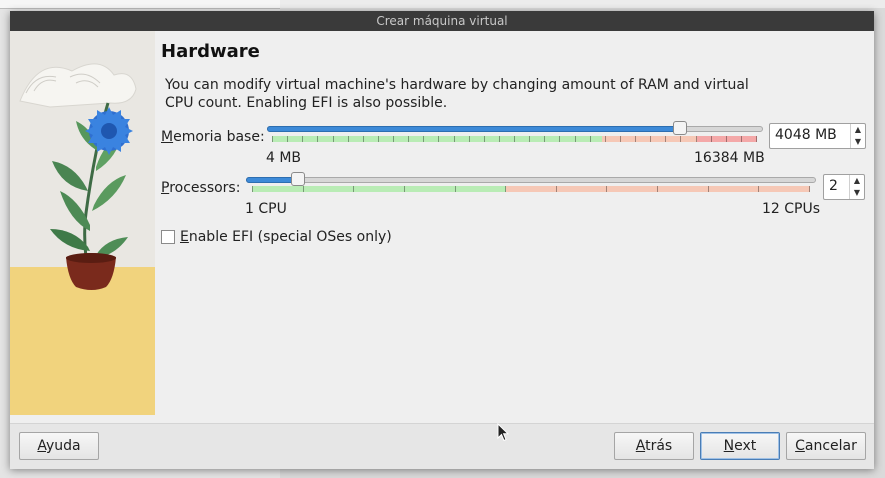 This screenshot has width=885, height=478. I want to click on memory-slider-fill, so click(473, 129).